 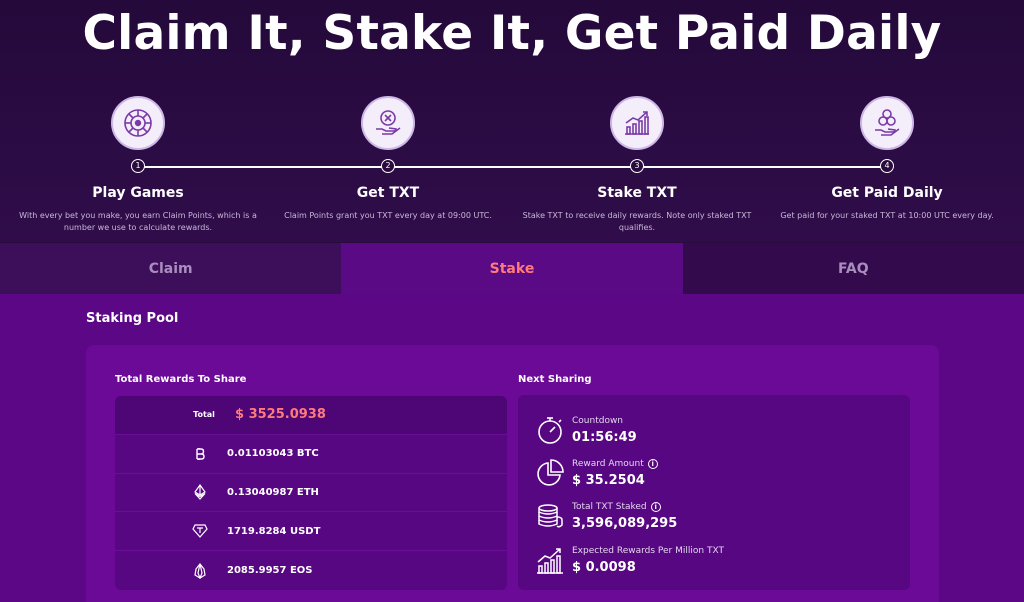 What do you see at coordinates (887, 166) in the screenshot?
I see `step-number: 4` at bounding box center [887, 166].